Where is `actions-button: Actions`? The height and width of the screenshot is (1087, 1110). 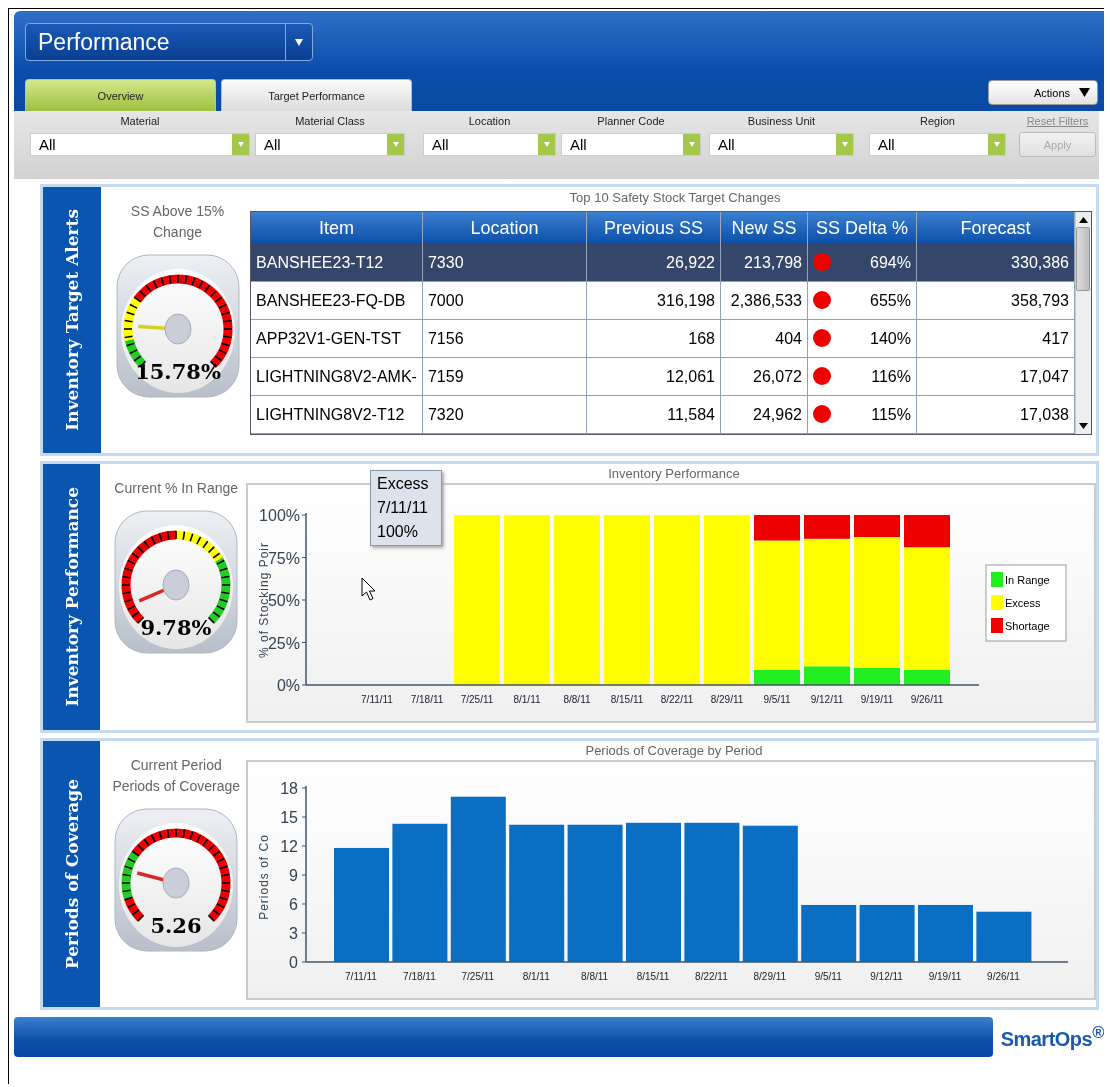 actions-button: Actions is located at coordinates (1043, 92).